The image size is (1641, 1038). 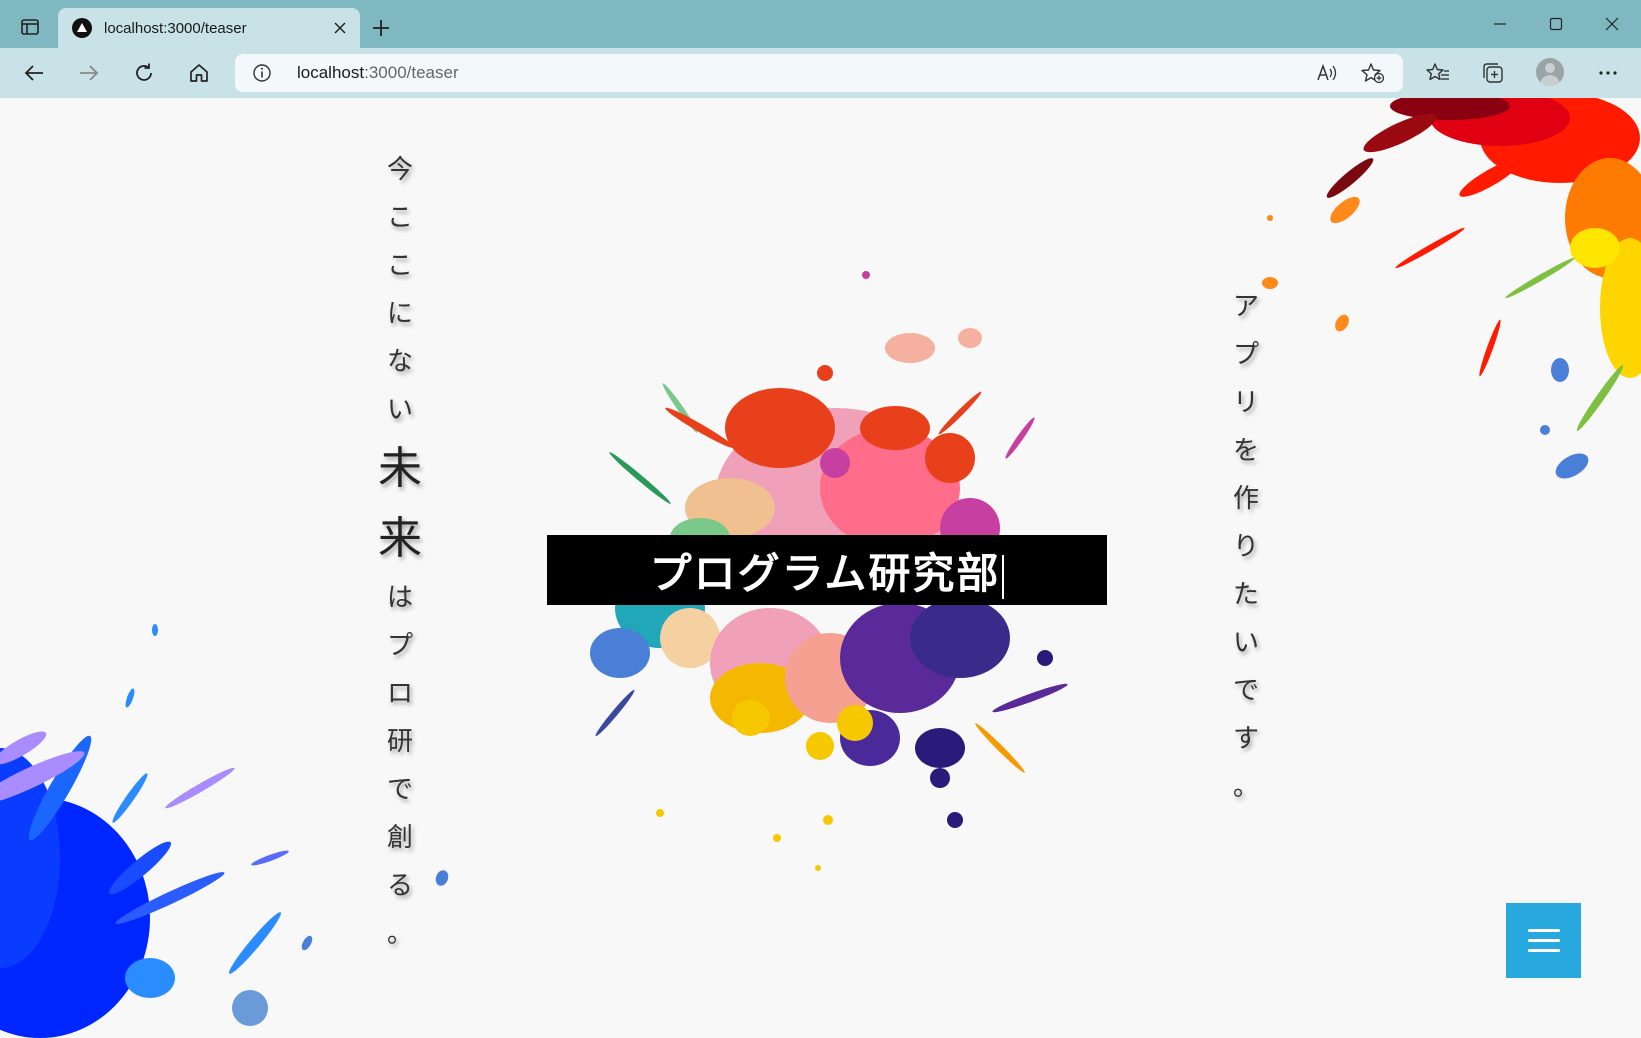 I want to click on add-favorite-icon, so click(x=1373, y=73).